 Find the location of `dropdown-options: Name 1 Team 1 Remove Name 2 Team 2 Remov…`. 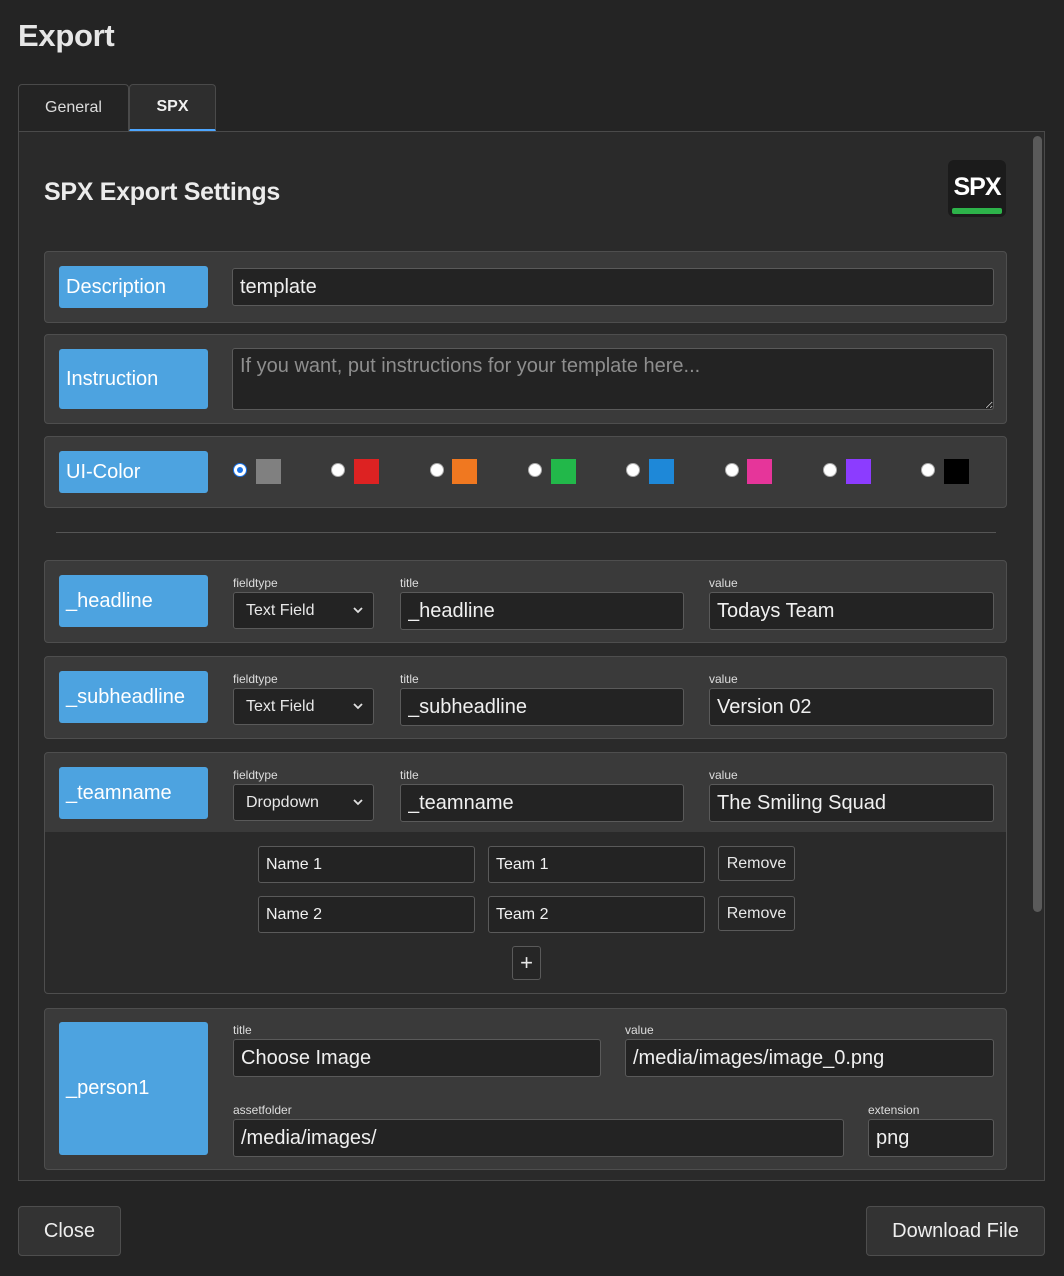

dropdown-options: Name 1 Team 1 Remove Name 2 Team 2 Remov… is located at coordinates (525, 913).